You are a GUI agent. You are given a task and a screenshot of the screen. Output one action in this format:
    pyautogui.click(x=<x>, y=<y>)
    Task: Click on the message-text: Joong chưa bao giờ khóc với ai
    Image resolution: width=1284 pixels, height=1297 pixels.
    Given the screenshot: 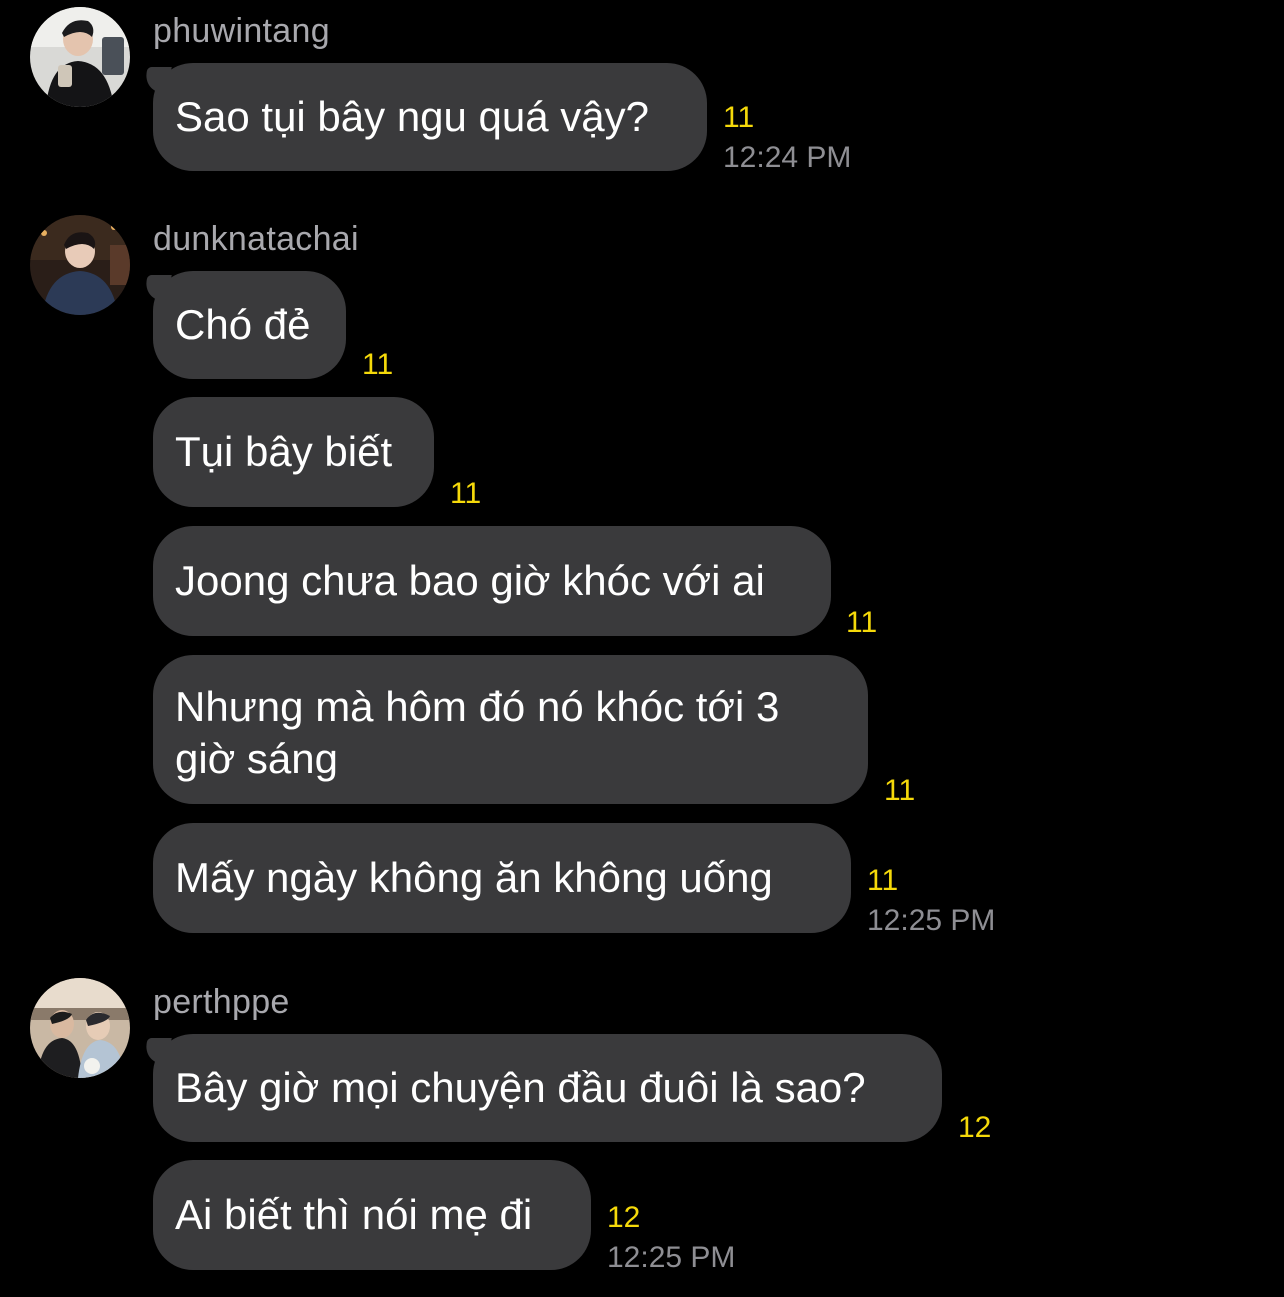 What is the action you would take?
    pyautogui.click(x=470, y=580)
    